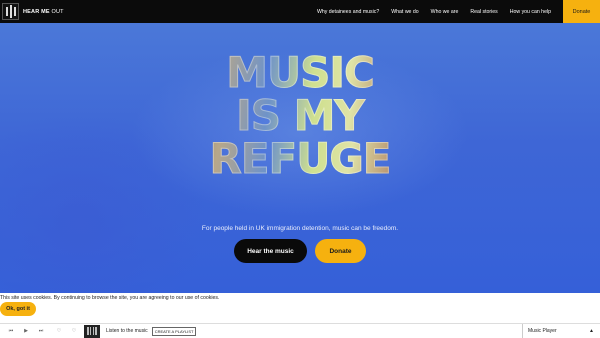 This screenshot has width=600, height=338. I want to click on brand-name: HEAR ME OUT, so click(43, 12).